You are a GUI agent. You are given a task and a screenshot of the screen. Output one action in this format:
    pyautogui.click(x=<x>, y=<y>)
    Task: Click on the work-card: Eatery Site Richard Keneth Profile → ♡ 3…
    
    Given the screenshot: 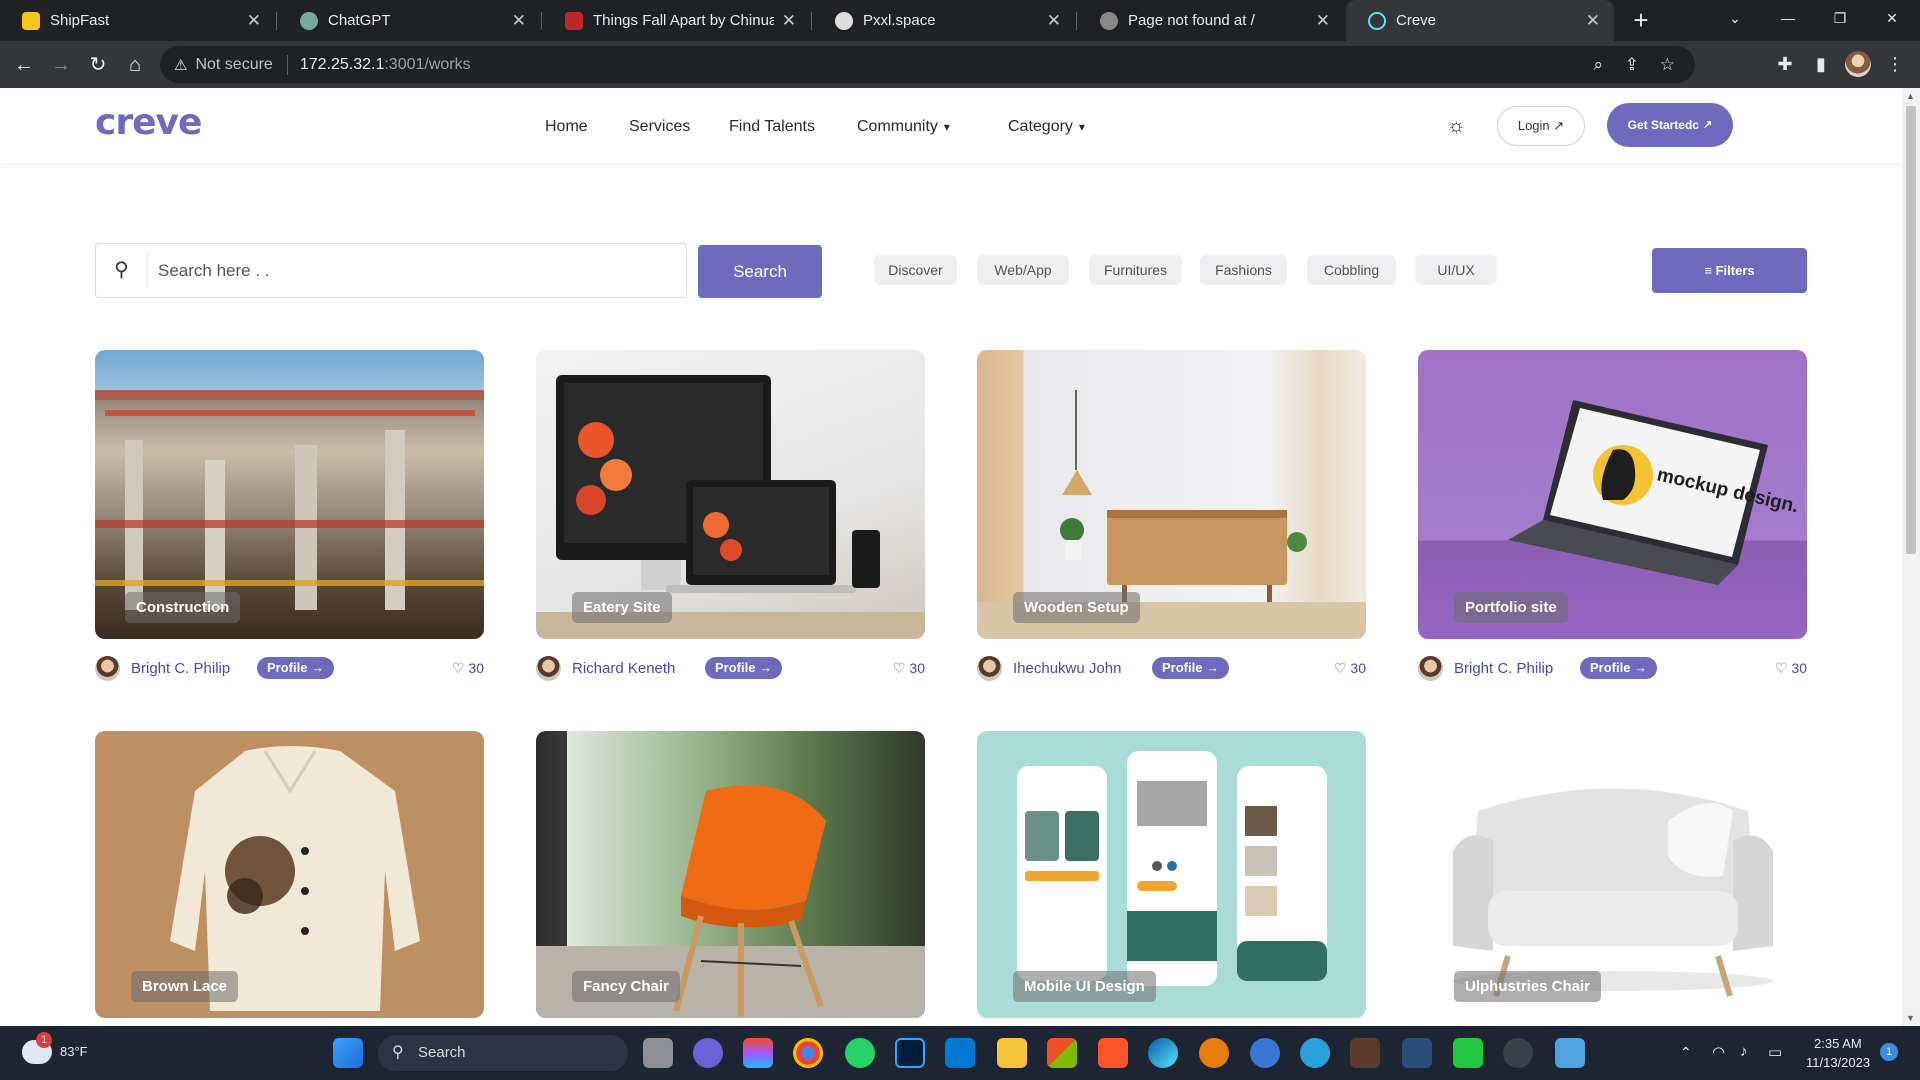 What is the action you would take?
    pyautogui.click(x=730, y=519)
    